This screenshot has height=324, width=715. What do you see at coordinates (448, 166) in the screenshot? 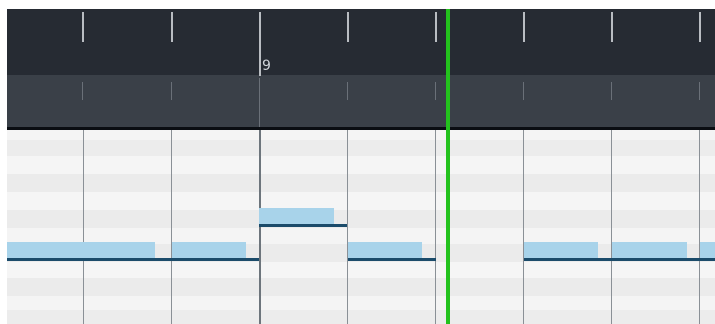
I see `playhead` at bounding box center [448, 166].